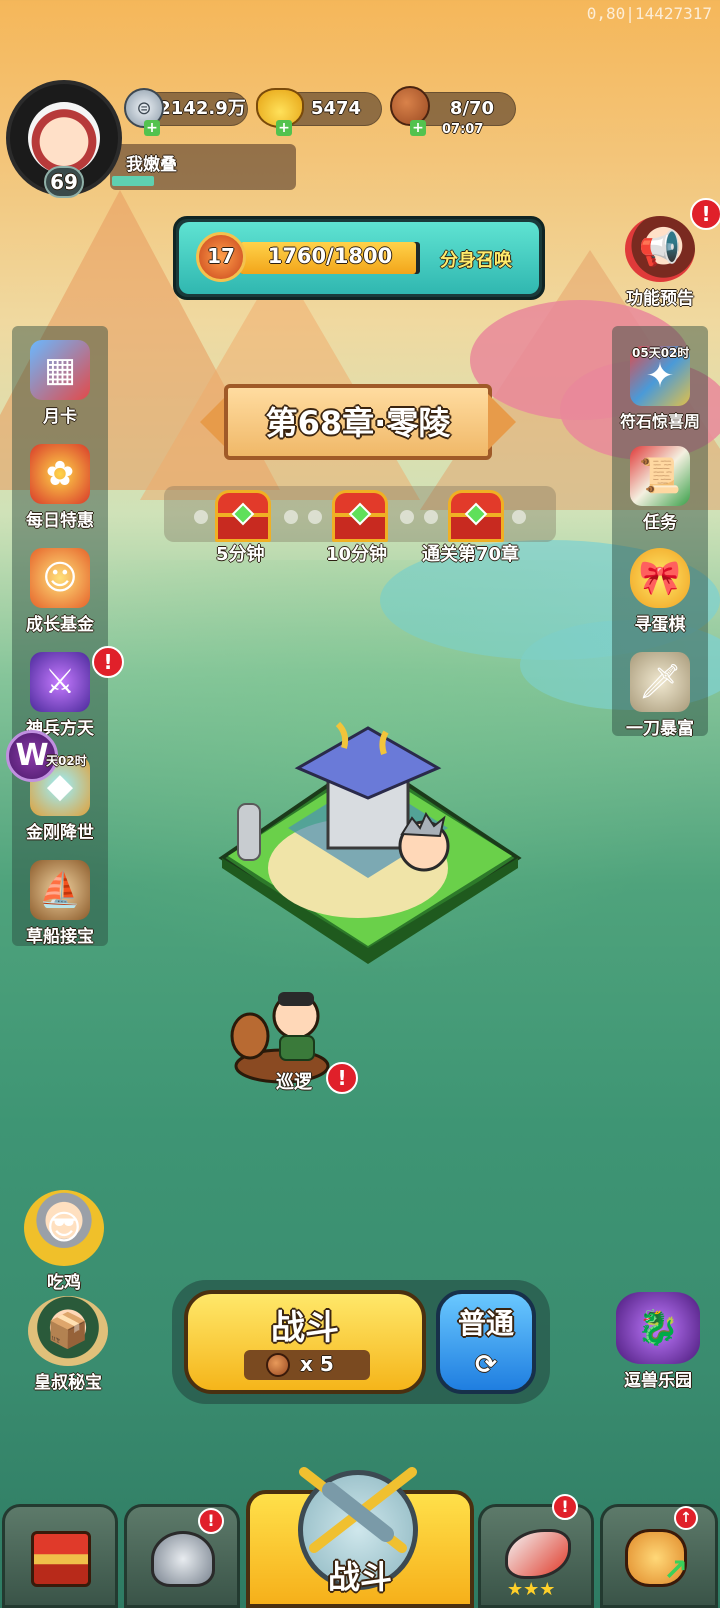 This screenshot has width=720, height=1608. Describe the element at coordinates (60, 890) in the screenshot. I see `boat-icon: ⛵` at that location.